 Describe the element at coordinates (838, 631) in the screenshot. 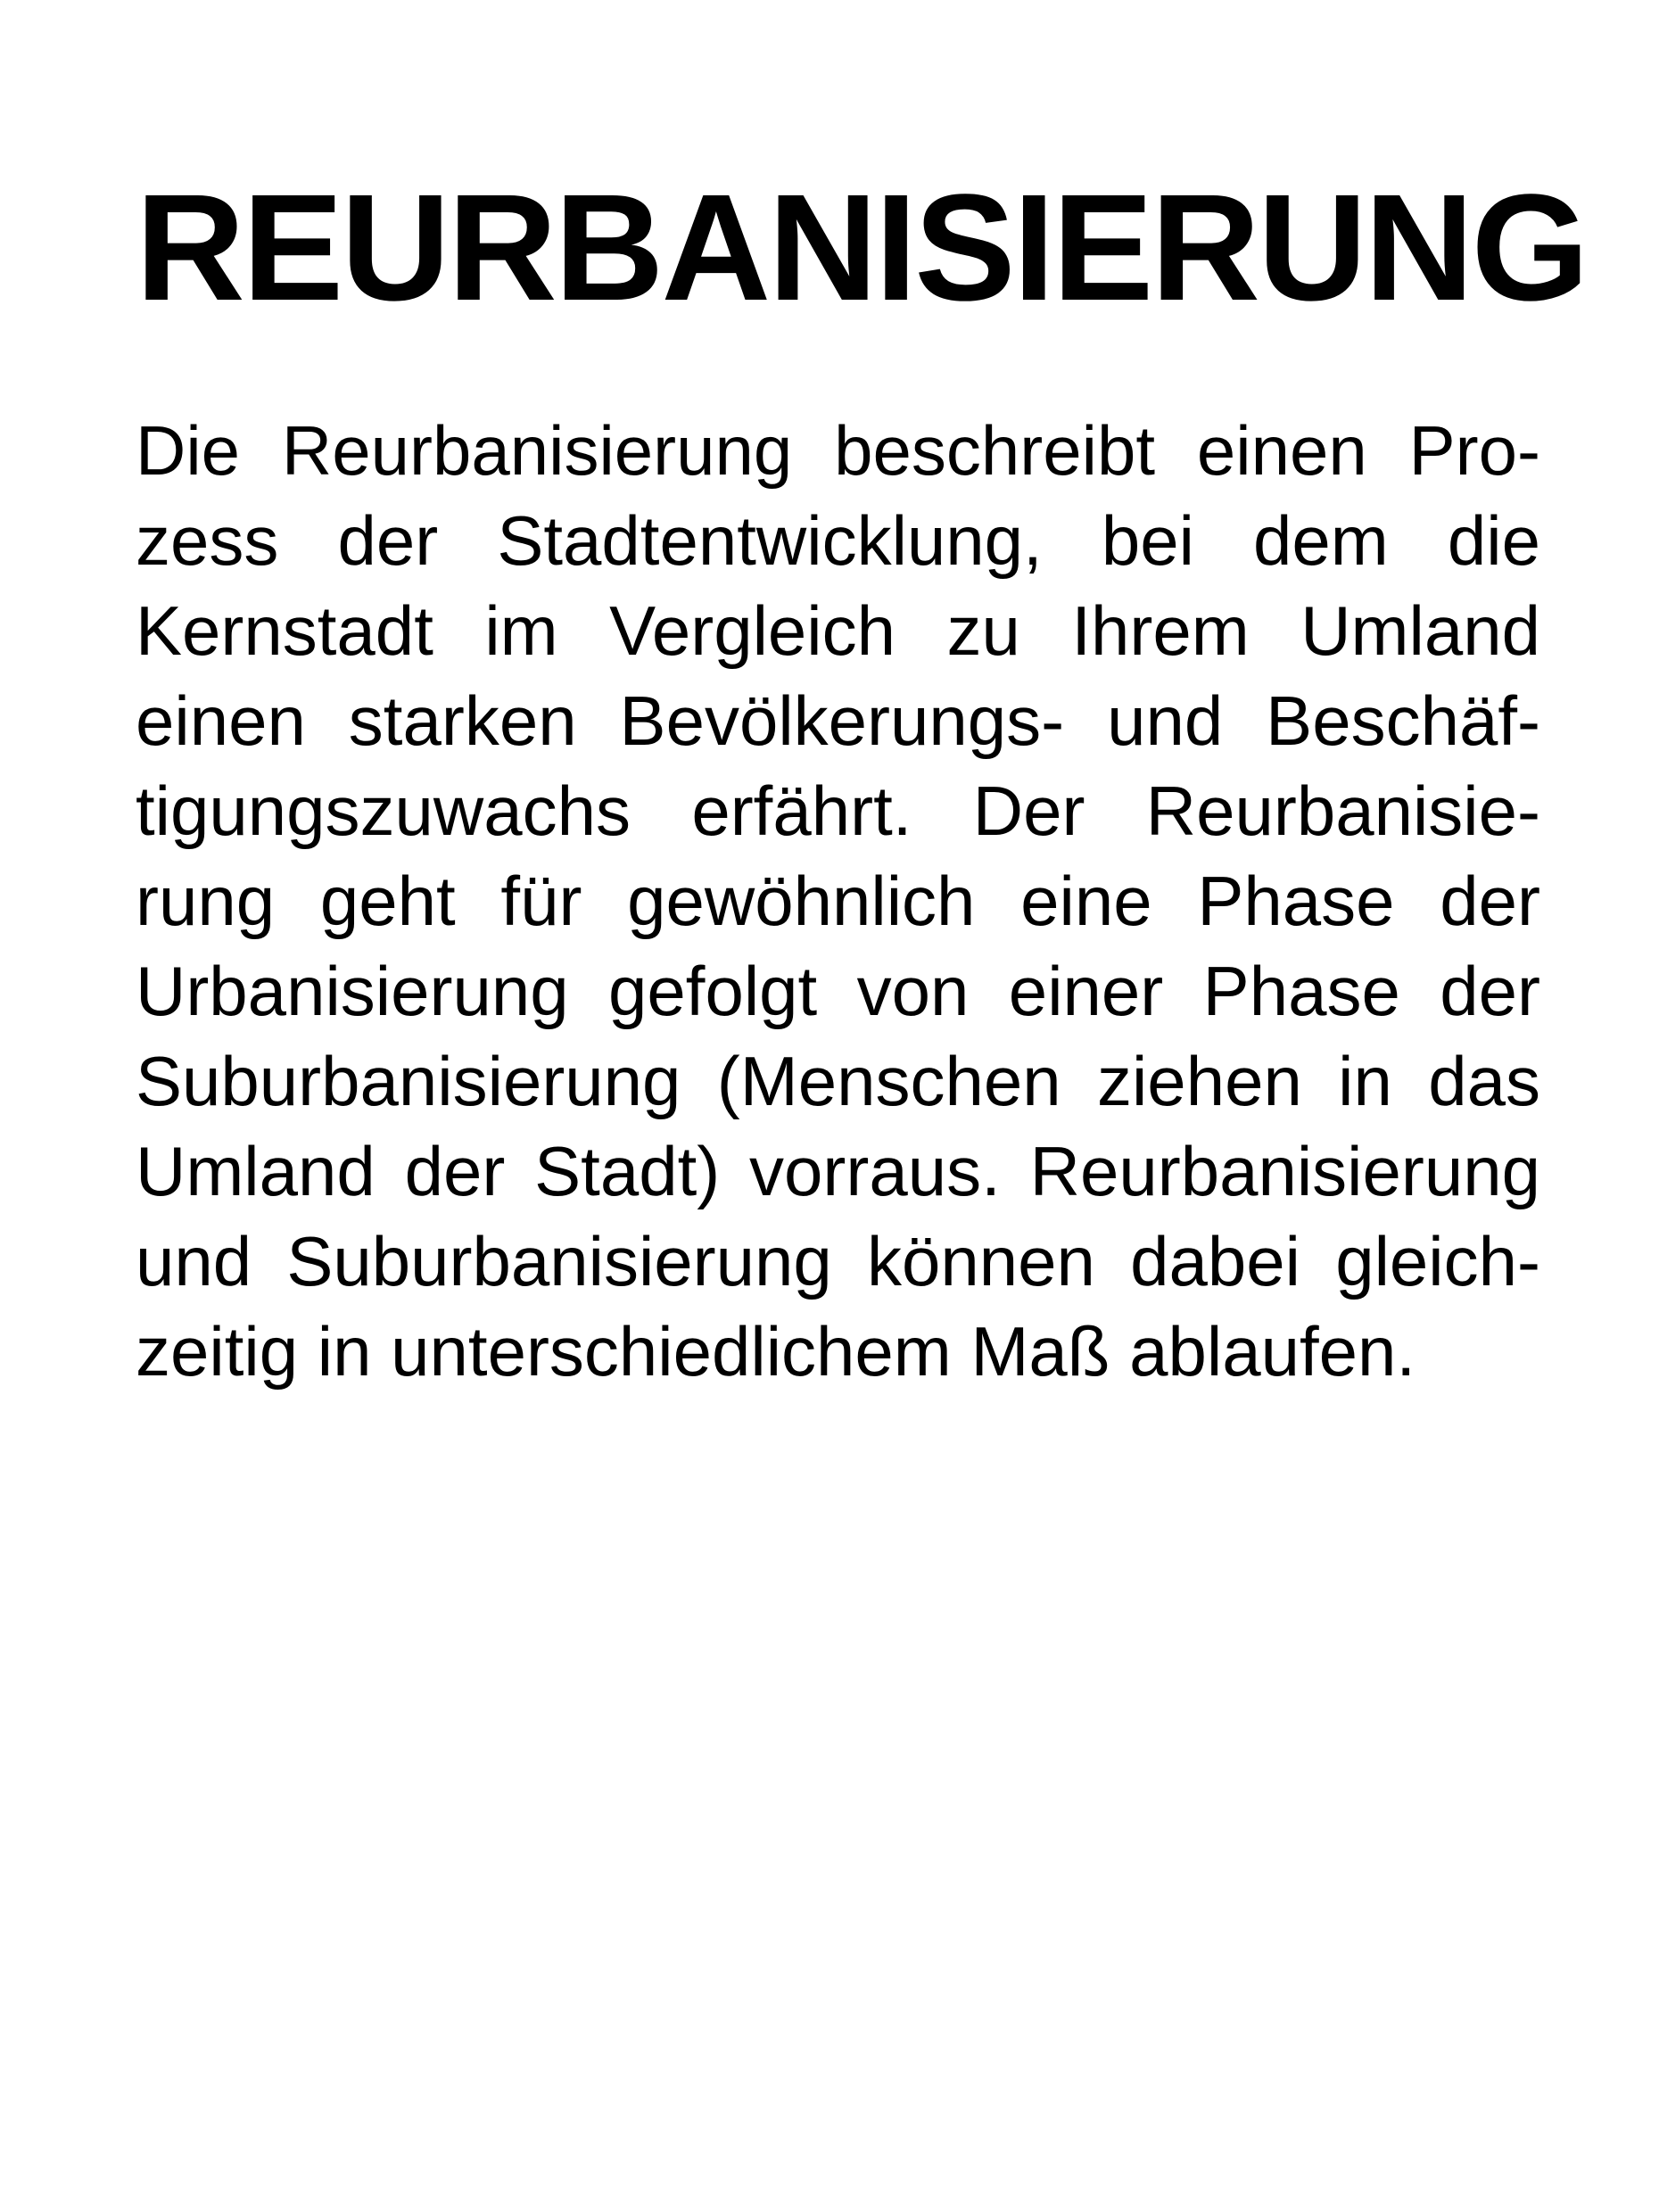

I see `paragraph-line: Kernstadt im Vergleich zu Ihrem Umland` at that location.